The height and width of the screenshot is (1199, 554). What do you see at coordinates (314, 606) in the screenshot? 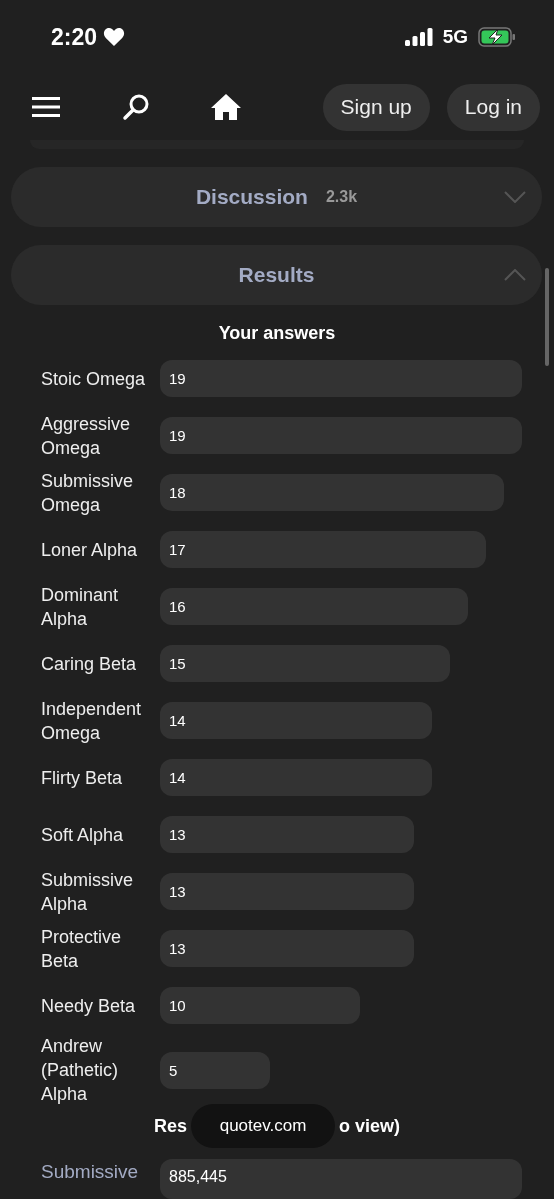
I see `answer-bar: 16` at bounding box center [314, 606].